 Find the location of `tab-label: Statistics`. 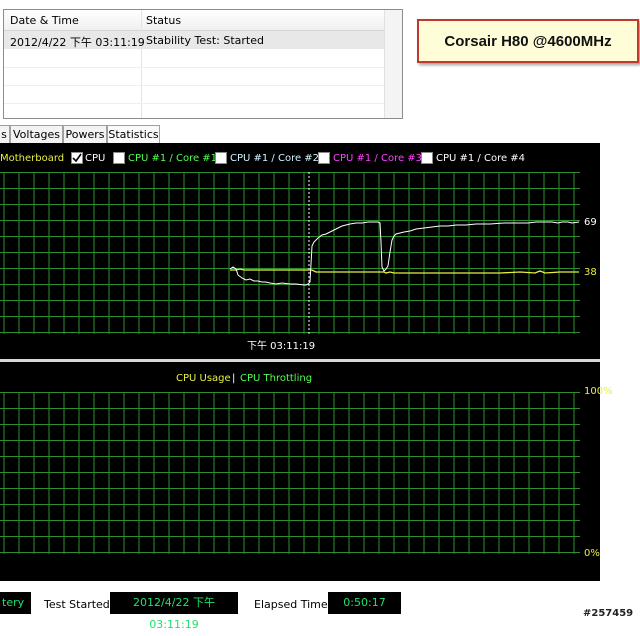

tab-label: Statistics is located at coordinates (133, 134).